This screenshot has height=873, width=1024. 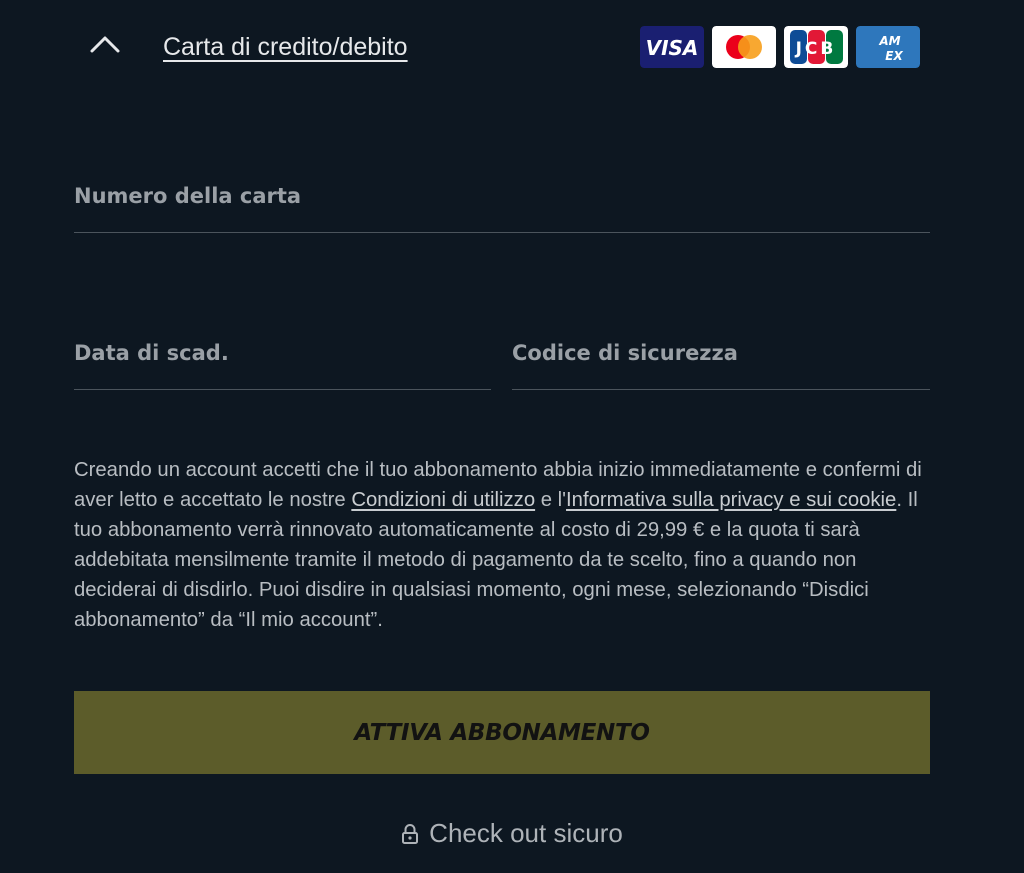 I want to click on privacy-policy-link: Informativa sulla privacy e sui cookie, so click(x=731, y=500).